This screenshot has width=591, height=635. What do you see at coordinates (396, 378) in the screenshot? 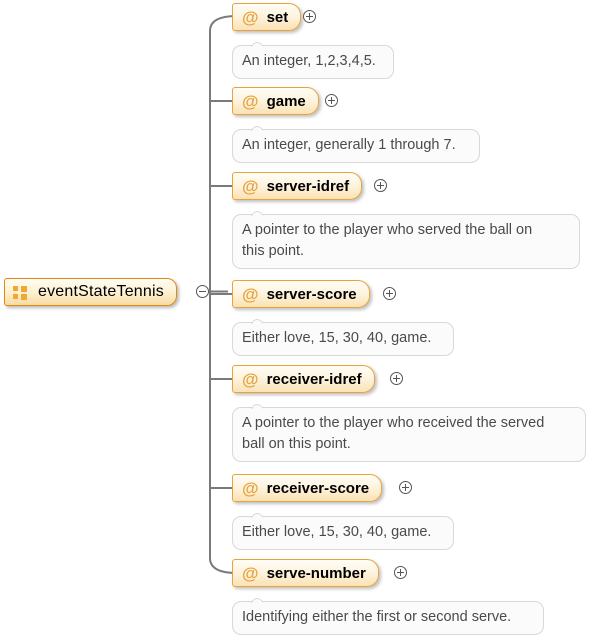
I see `plus-circle-icon-receiver-idref` at bounding box center [396, 378].